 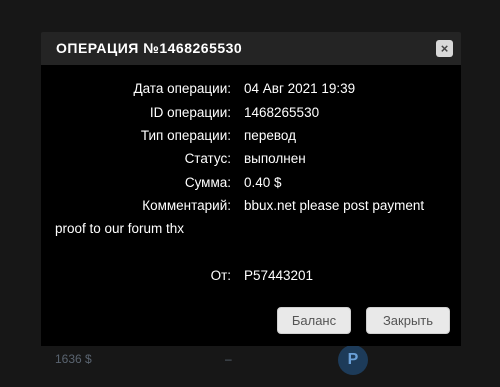 What do you see at coordinates (444, 48) in the screenshot?
I see `close-icon: ×` at bounding box center [444, 48].